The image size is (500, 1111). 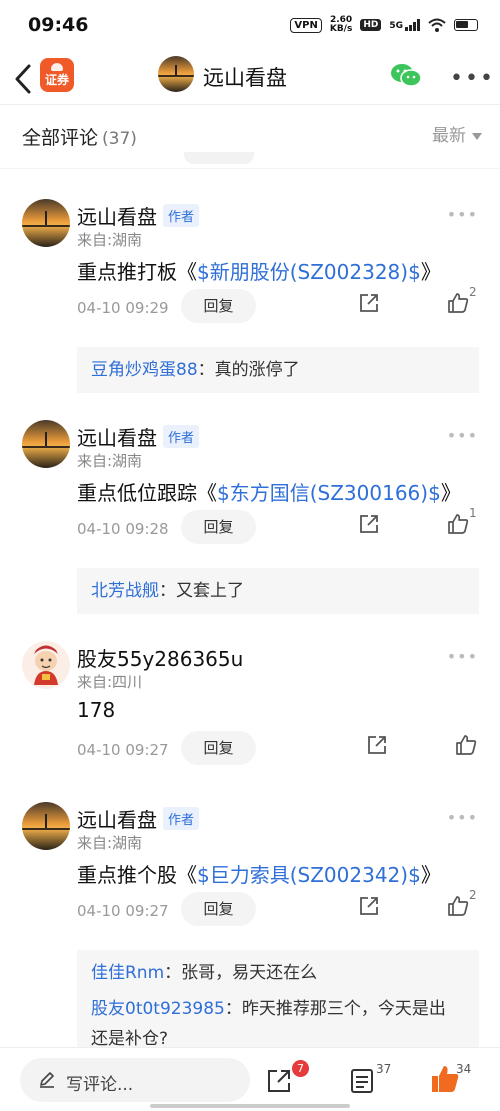 I want to click on comment-time: 04-10 09:28, so click(x=123, y=529).